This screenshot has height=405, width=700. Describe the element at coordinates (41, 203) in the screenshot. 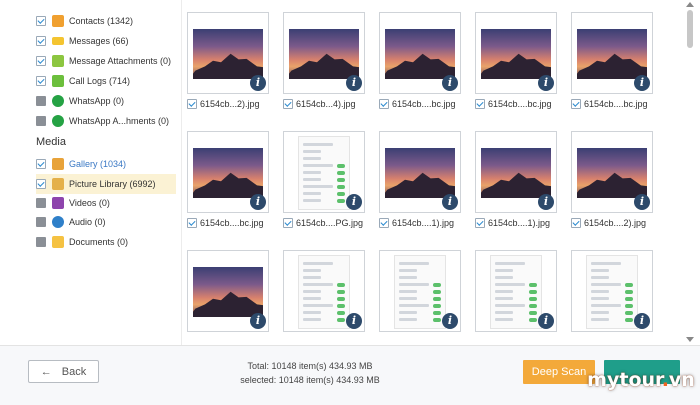

I see `videos-checkbox` at that location.